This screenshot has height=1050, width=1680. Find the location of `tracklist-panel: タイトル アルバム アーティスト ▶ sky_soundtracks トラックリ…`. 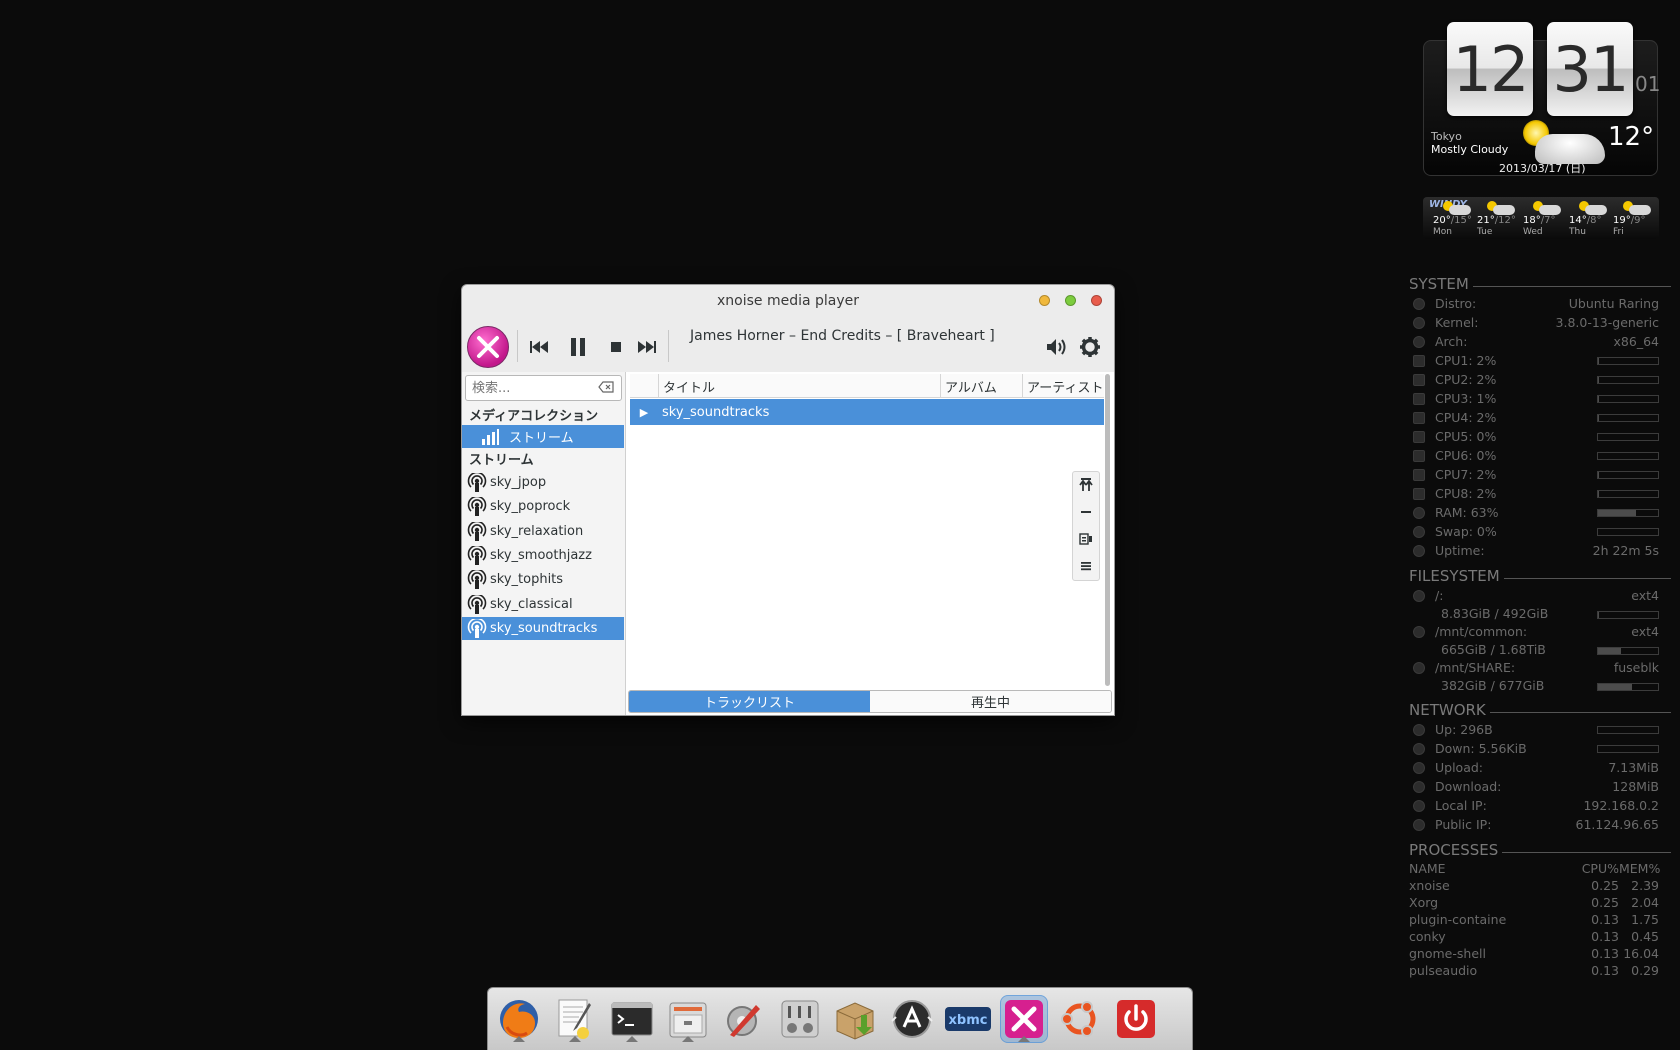

tracklist-panel: タイトル アルバム アーティスト ▶ sky_soundtracks トラックリ… is located at coordinates (870, 543).